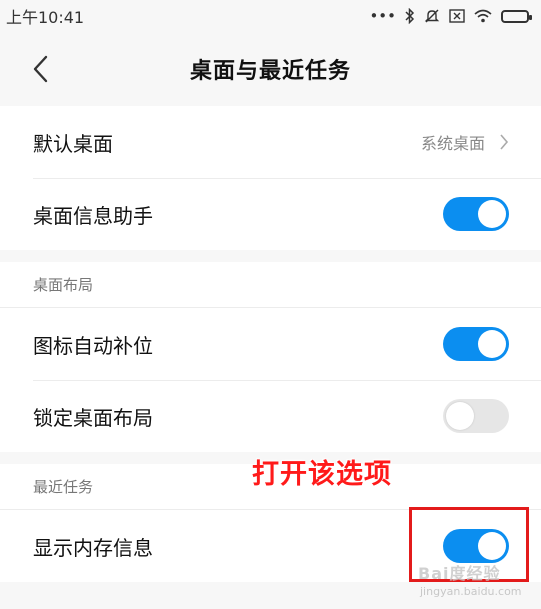 The width and height of the screenshot is (541, 609). Describe the element at coordinates (93, 547) in the screenshot. I see `row-label: 显示内存信息` at that location.